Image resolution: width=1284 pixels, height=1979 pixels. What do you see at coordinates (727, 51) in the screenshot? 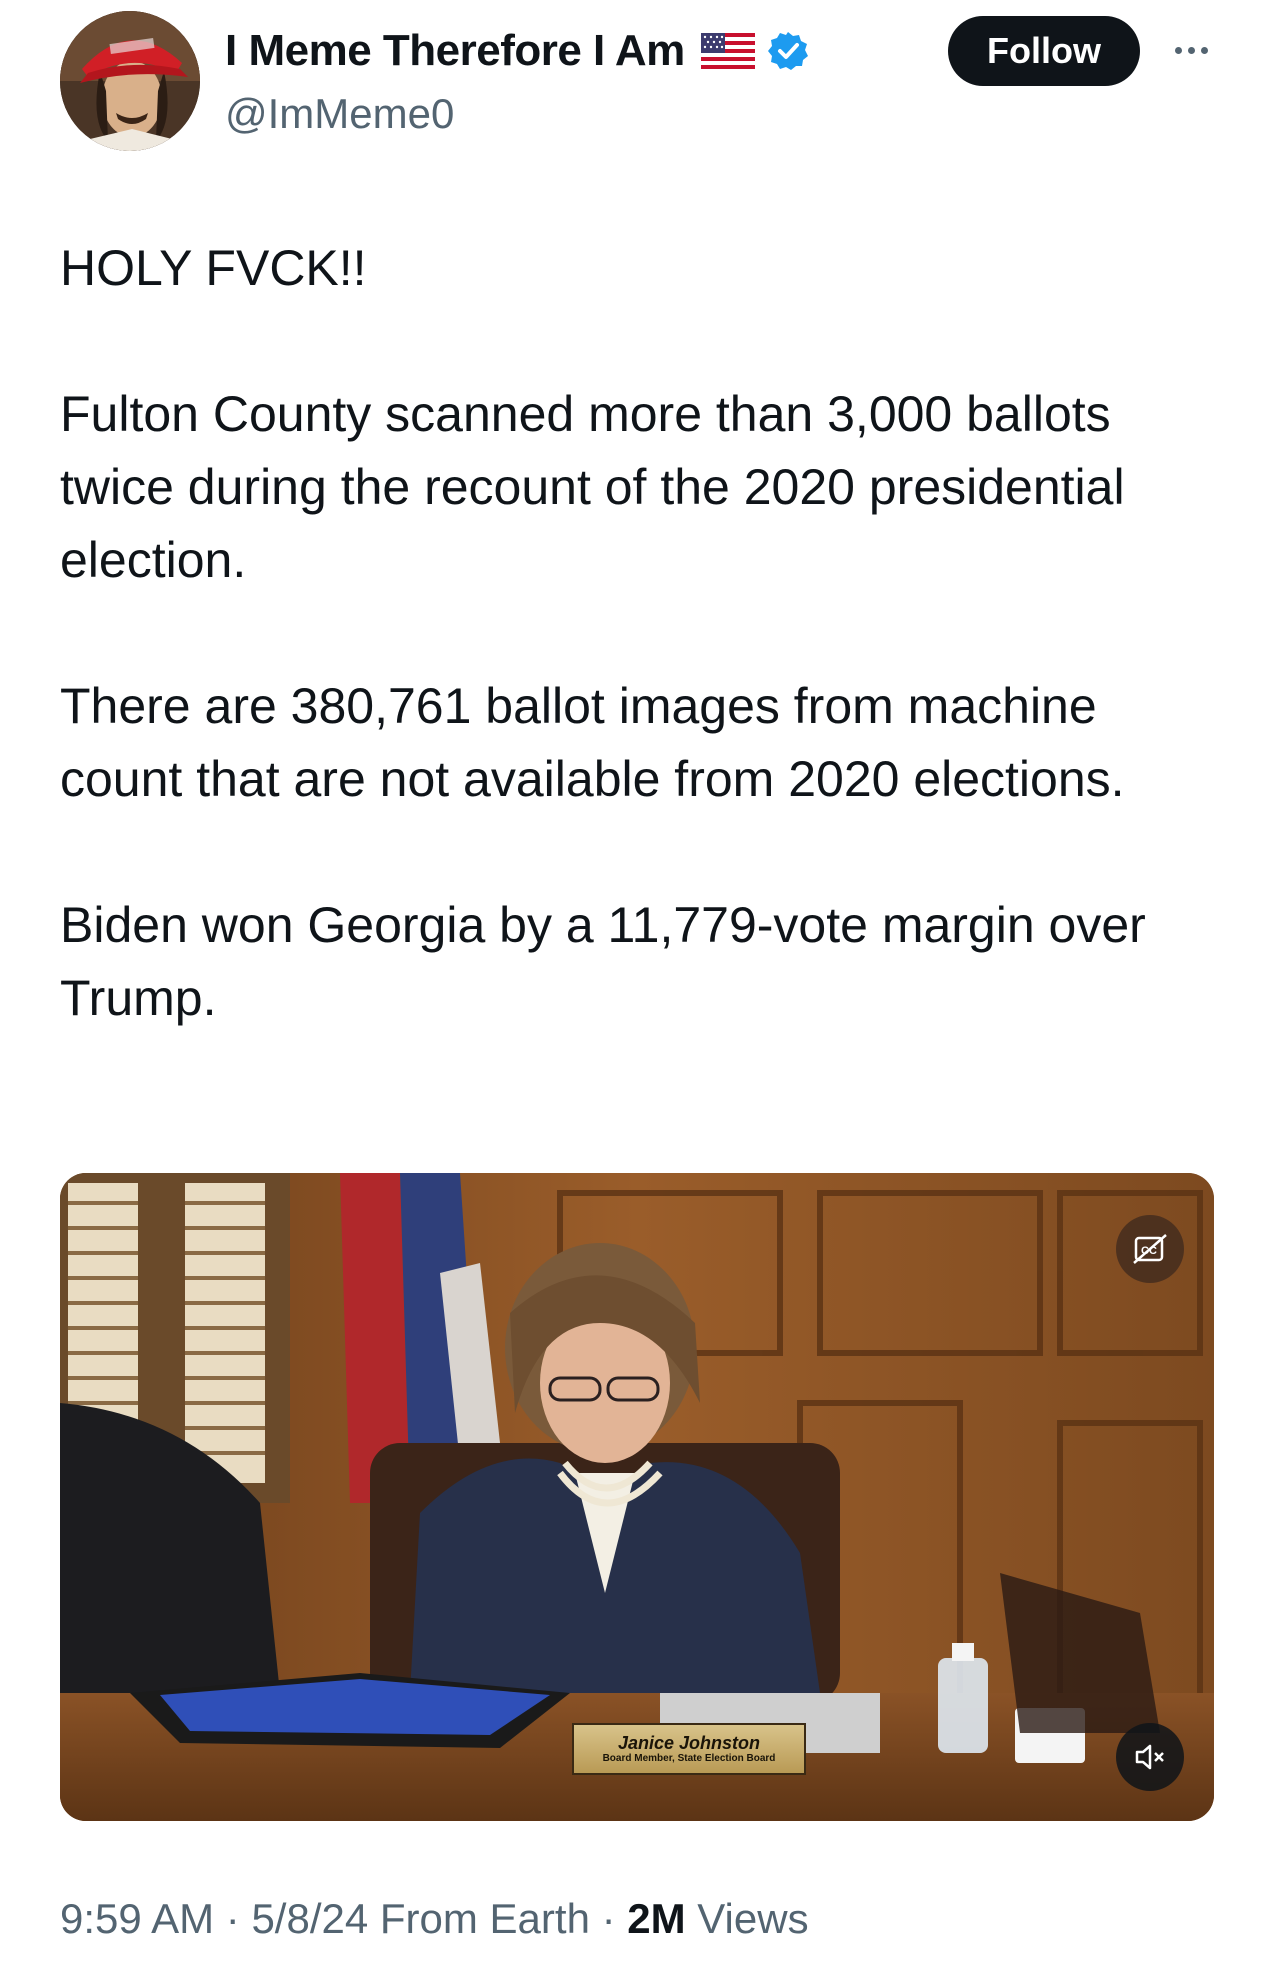
I see `us-flag-icon` at bounding box center [727, 51].